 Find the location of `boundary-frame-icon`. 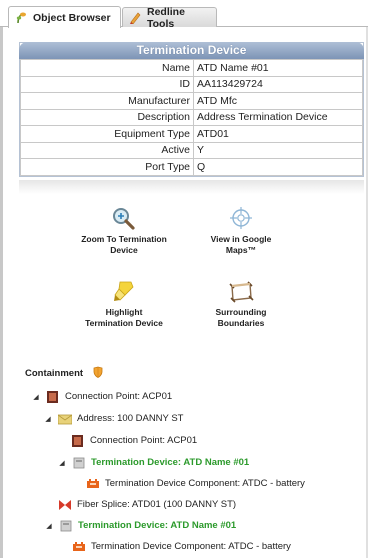

boundary-frame-icon is located at coordinates (241, 291).